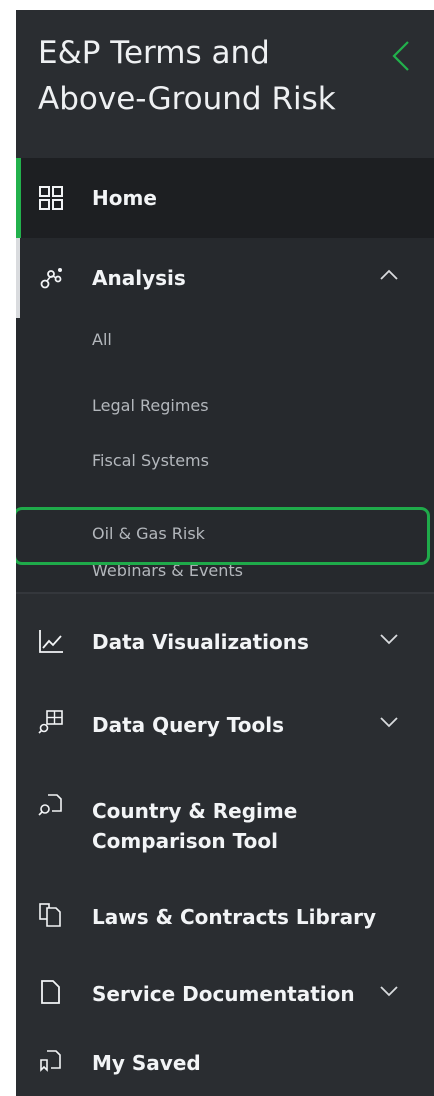 The width and height of the screenshot is (434, 1096). I want to click on subnav-item-legal-regimes: Legal Regimes, so click(225, 407).